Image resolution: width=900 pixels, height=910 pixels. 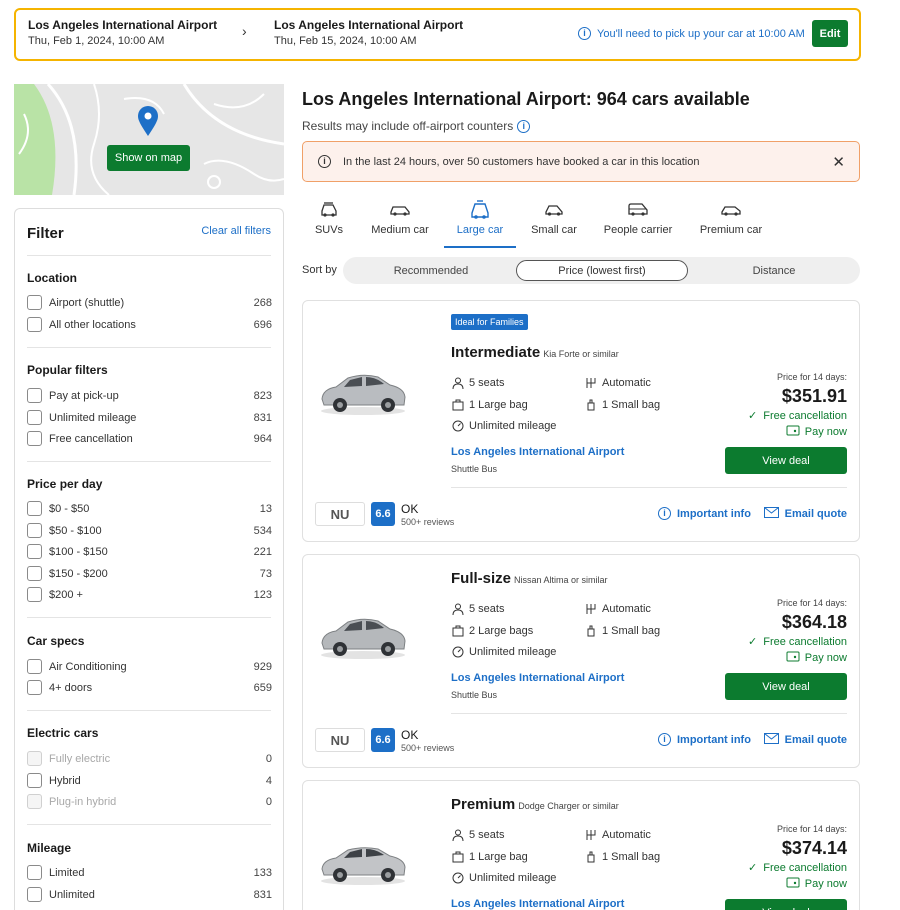 I want to click on clear-filters-link: Clear all filters, so click(x=236, y=231).